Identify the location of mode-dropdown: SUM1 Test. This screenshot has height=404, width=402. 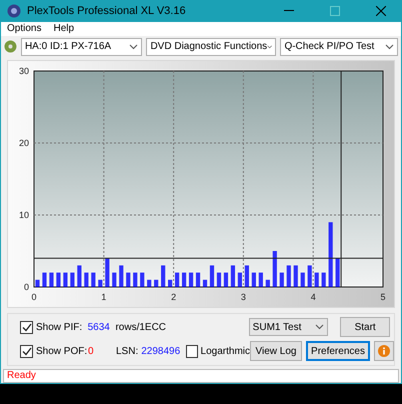
(288, 327).